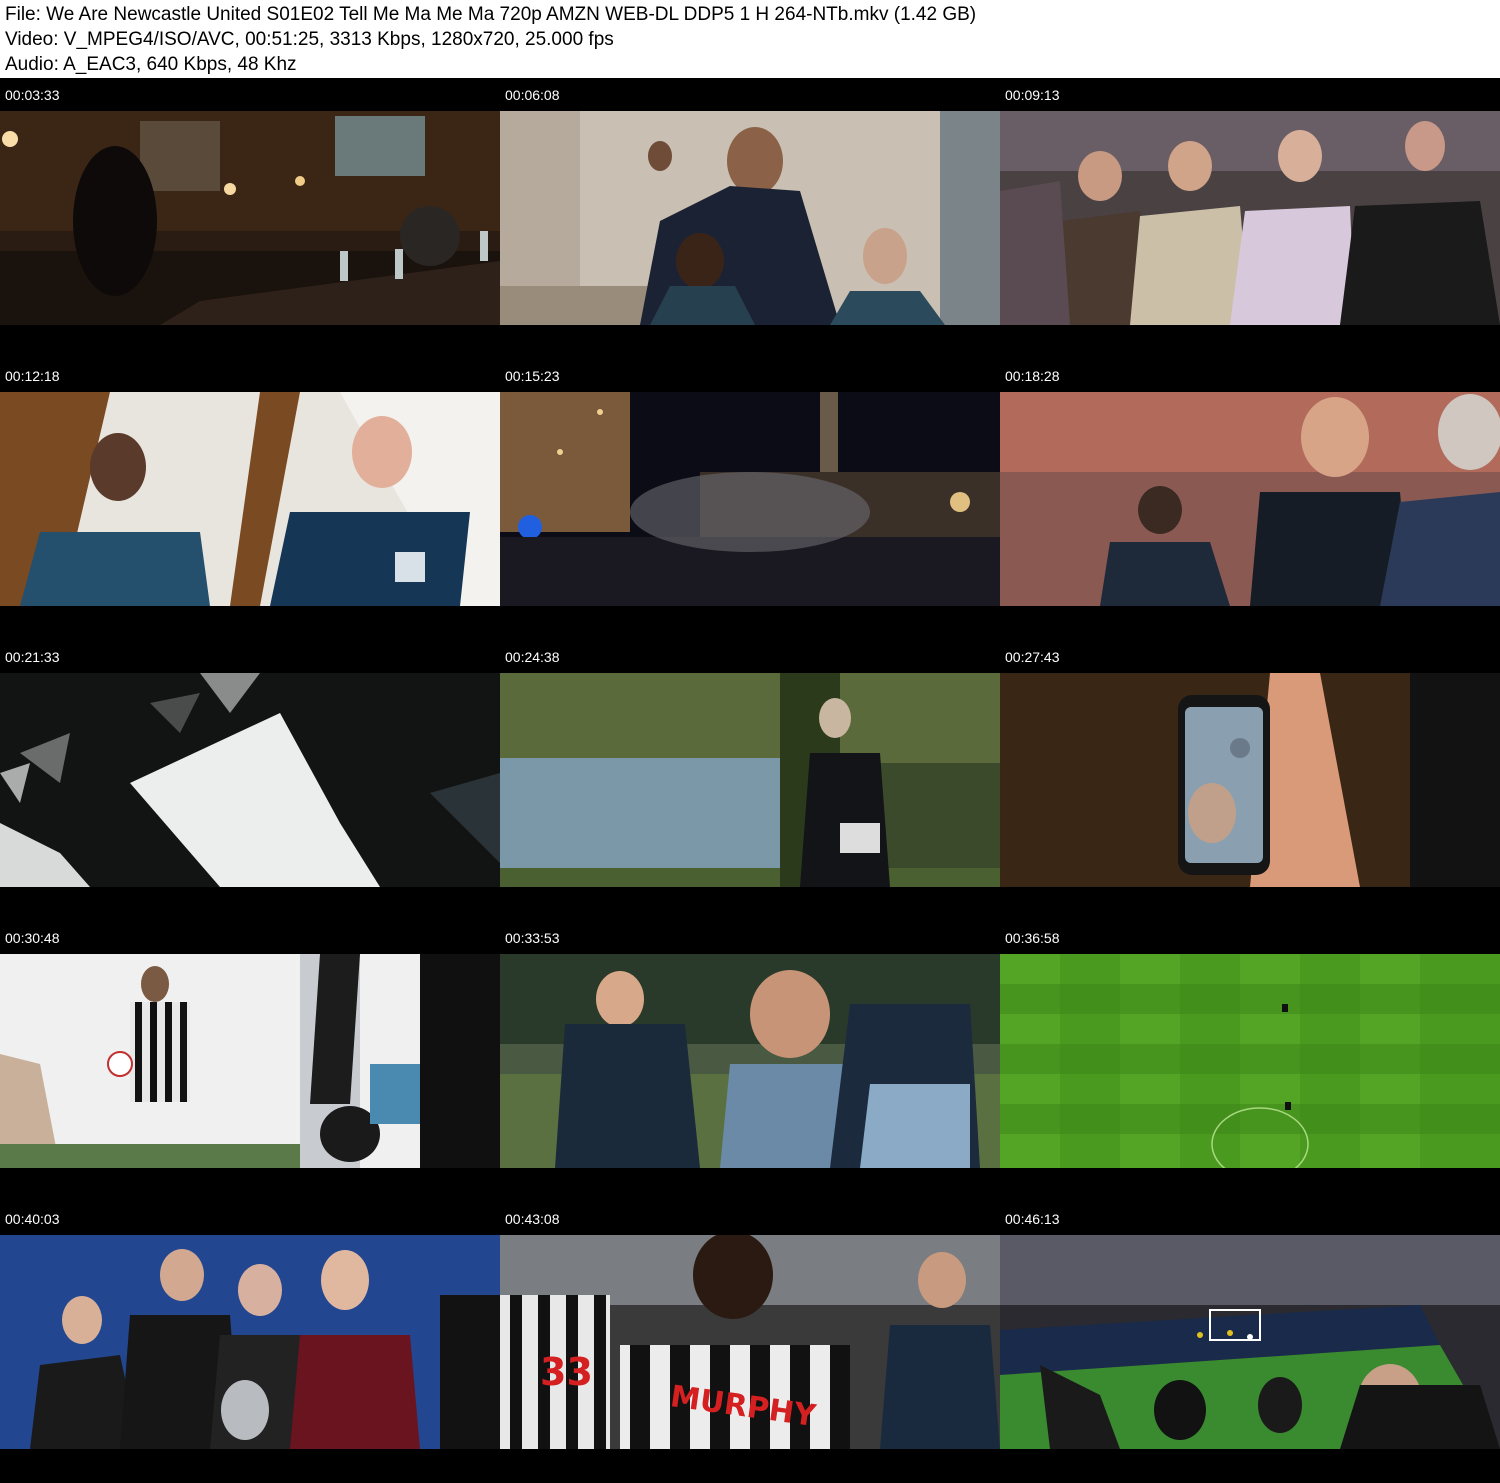 The height and width of the screenshot is (1483, 1500). Describe the element at coordinates (532, 938) in the screenshot. I see `thumbnail-timestamp: 00:33:53` at that location.